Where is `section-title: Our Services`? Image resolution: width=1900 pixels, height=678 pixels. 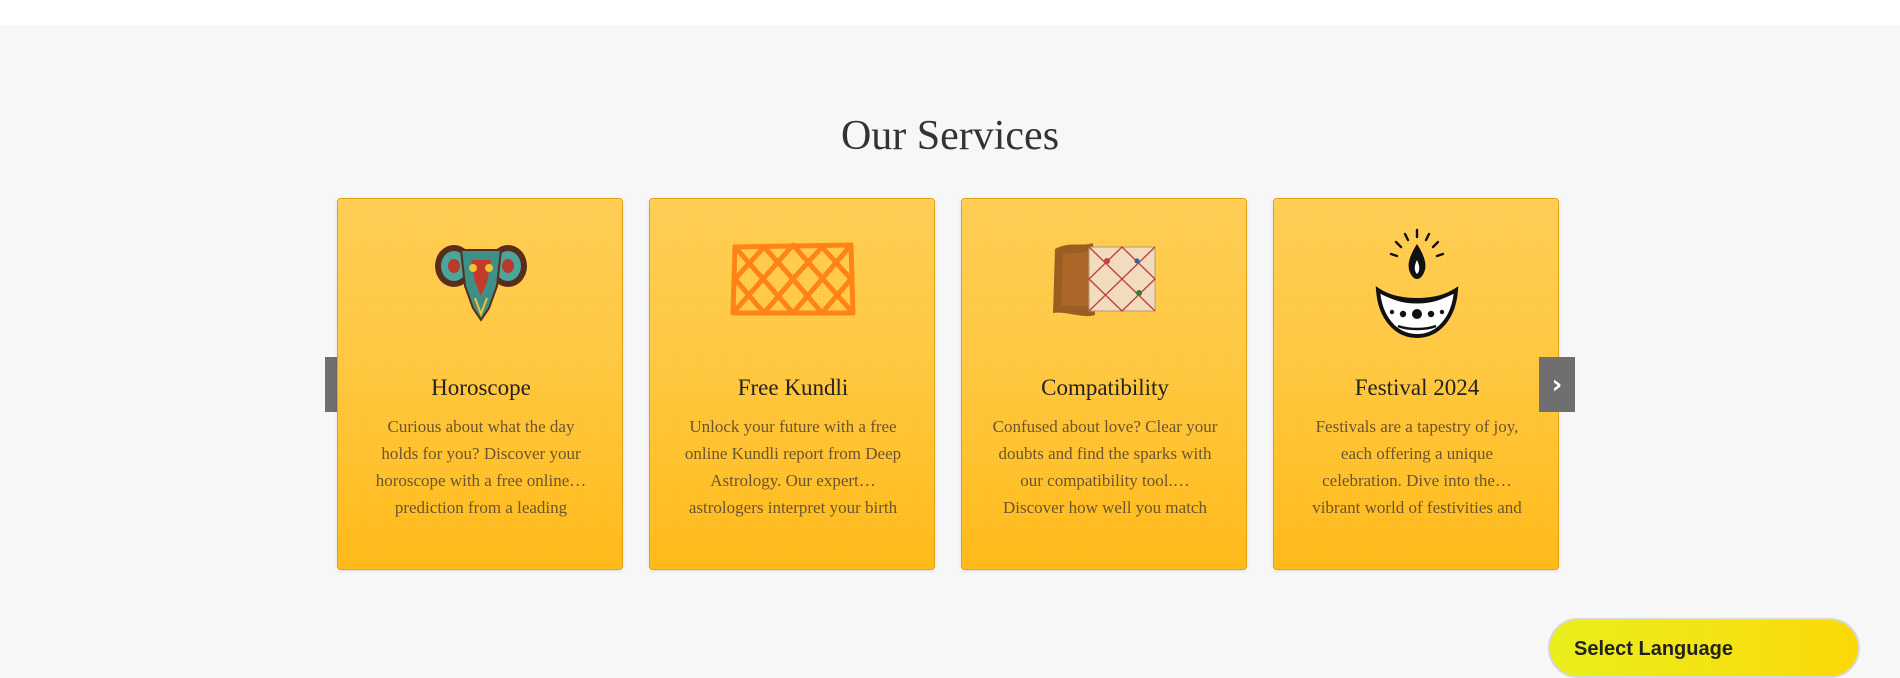
section-title: Our Services is located at coordinates (950, 136).